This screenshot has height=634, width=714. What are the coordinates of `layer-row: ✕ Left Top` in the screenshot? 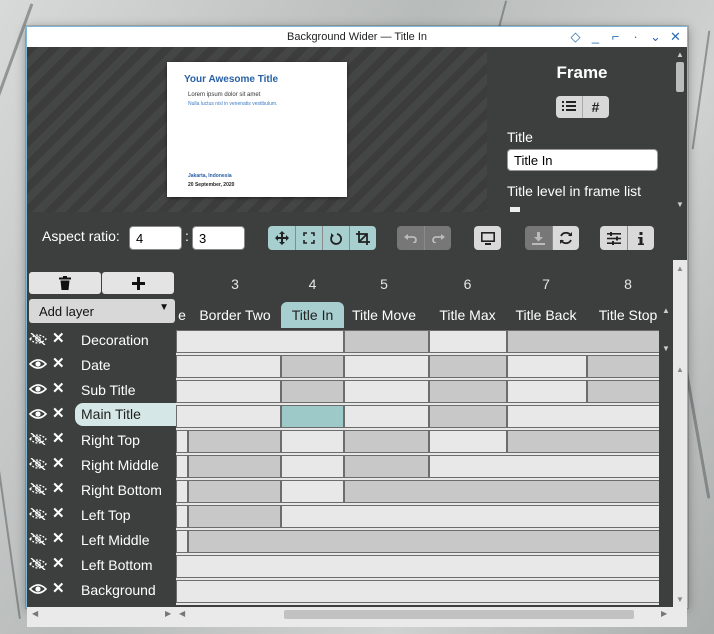 It's located at (101, 514).